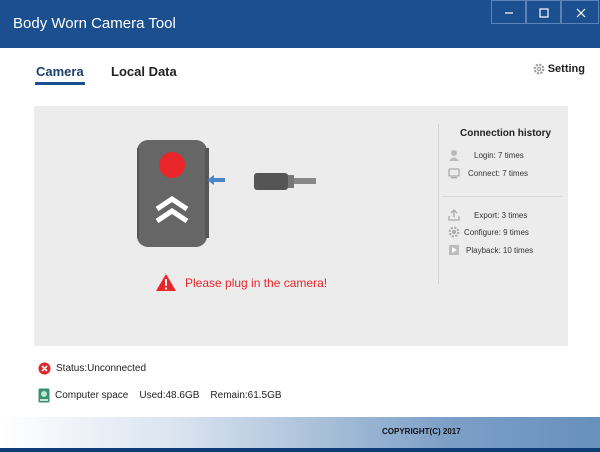 This screenshot has height=452, width=600. Describe the element at coordinates (300, 24) in the screenshot. I see `title-bar: Body Worn Camera Tool` at that location.